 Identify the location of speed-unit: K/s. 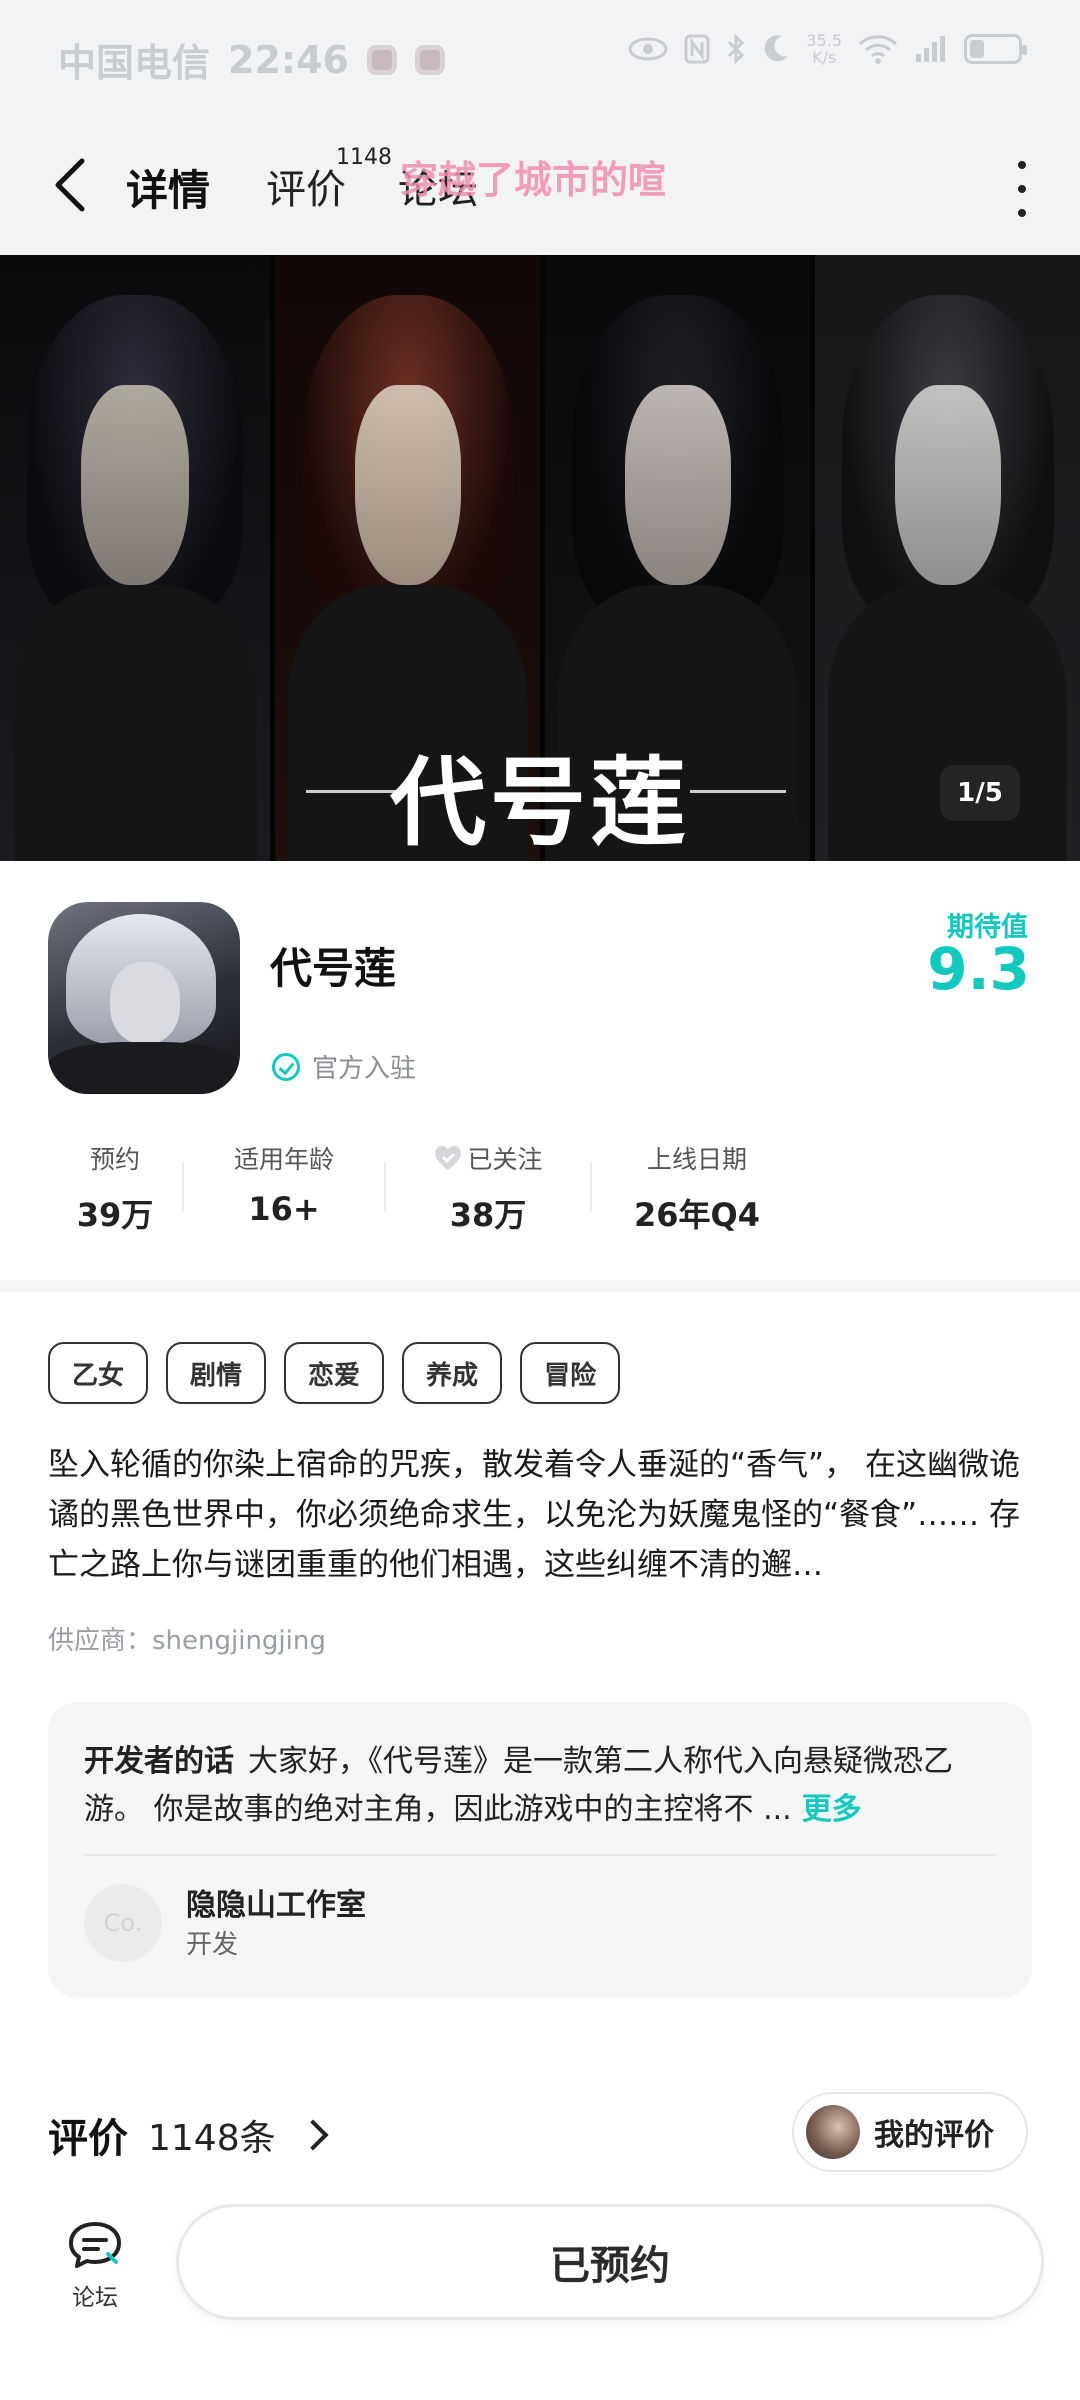
(824, 57).